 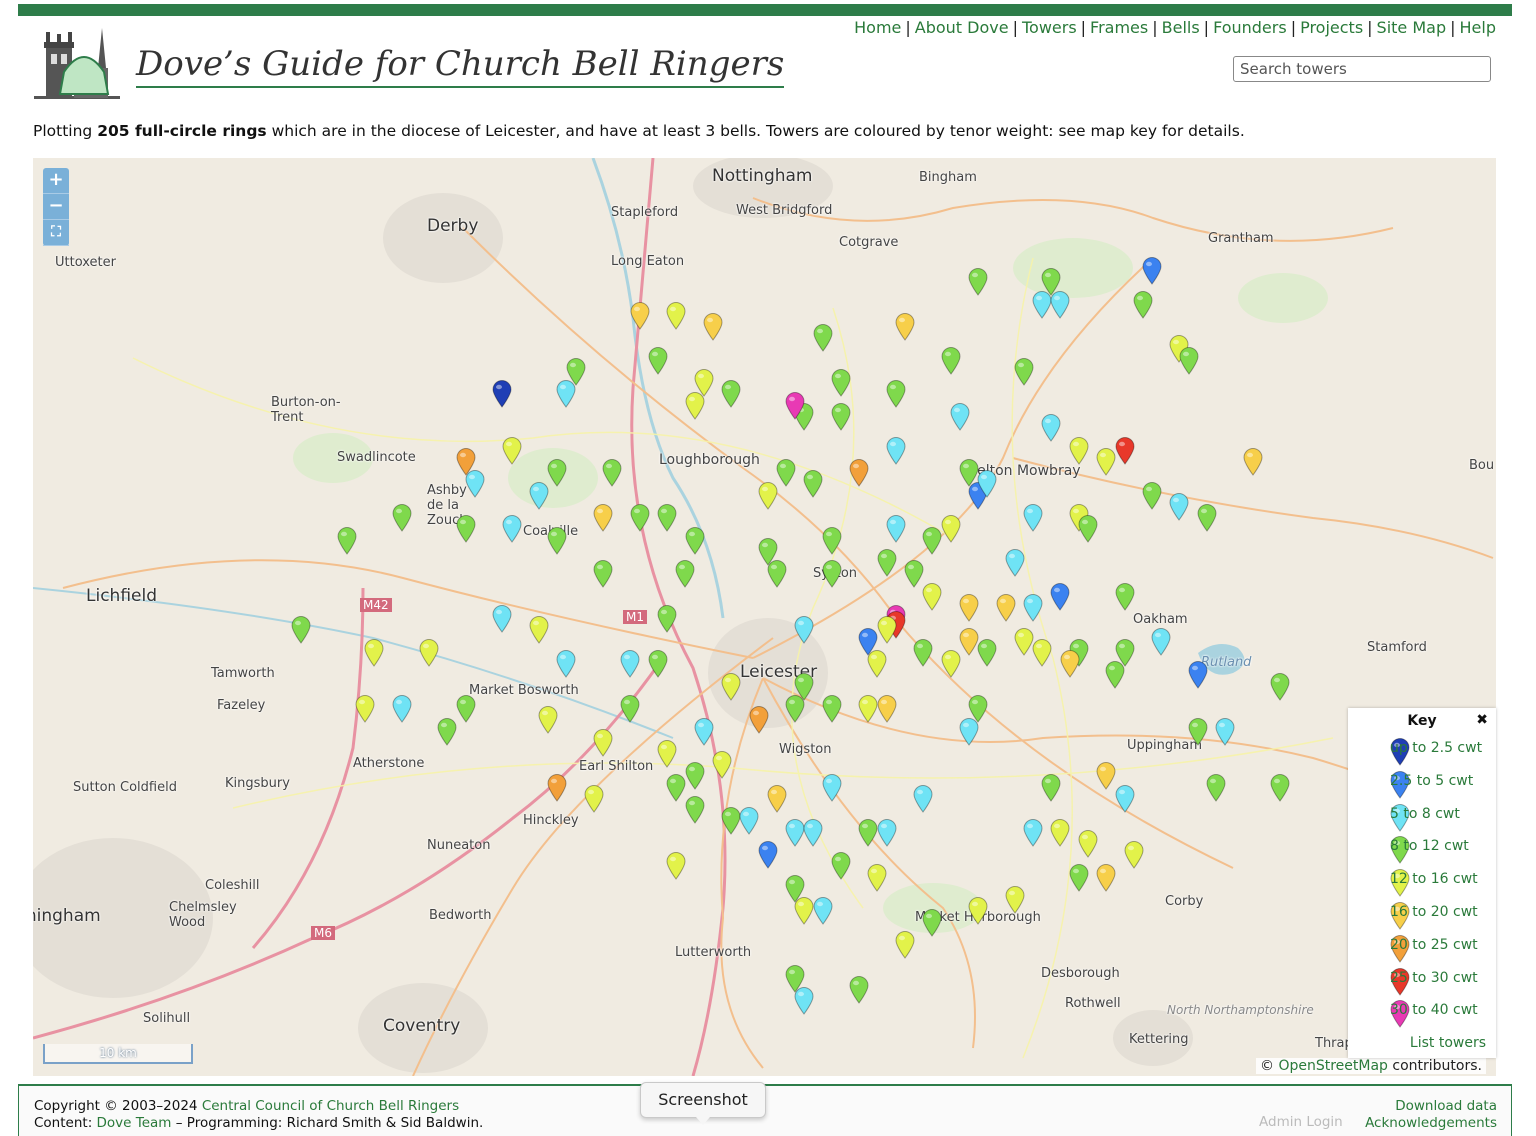 What do you see at coordinates (1448, 1043) in the screenshot?
I see `list-towers-link: List towers` at bounding box center [1448, 1043].